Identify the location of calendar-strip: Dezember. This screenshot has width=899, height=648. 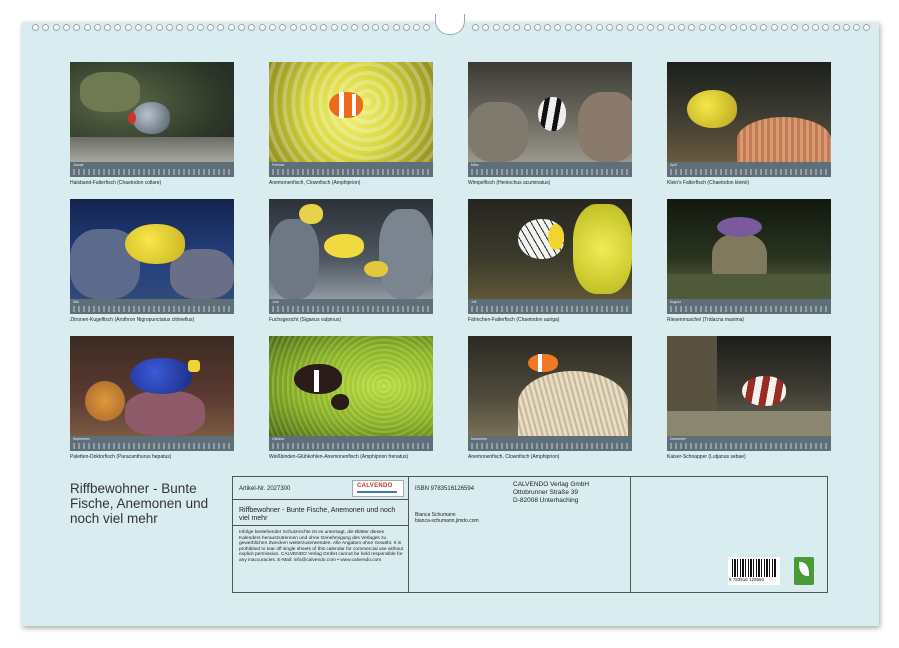
(749, 443).